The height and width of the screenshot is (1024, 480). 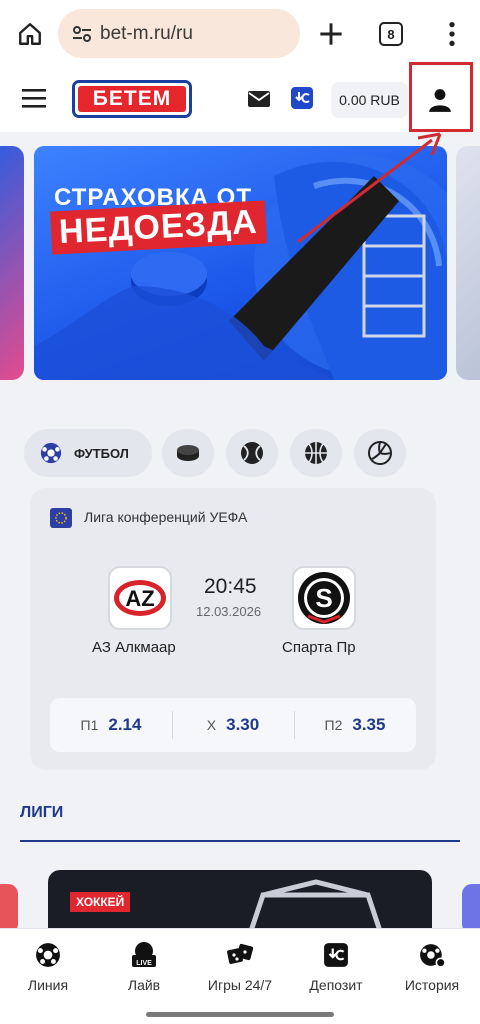 I want to click on league-prev-card, so click(x=9, y=909).